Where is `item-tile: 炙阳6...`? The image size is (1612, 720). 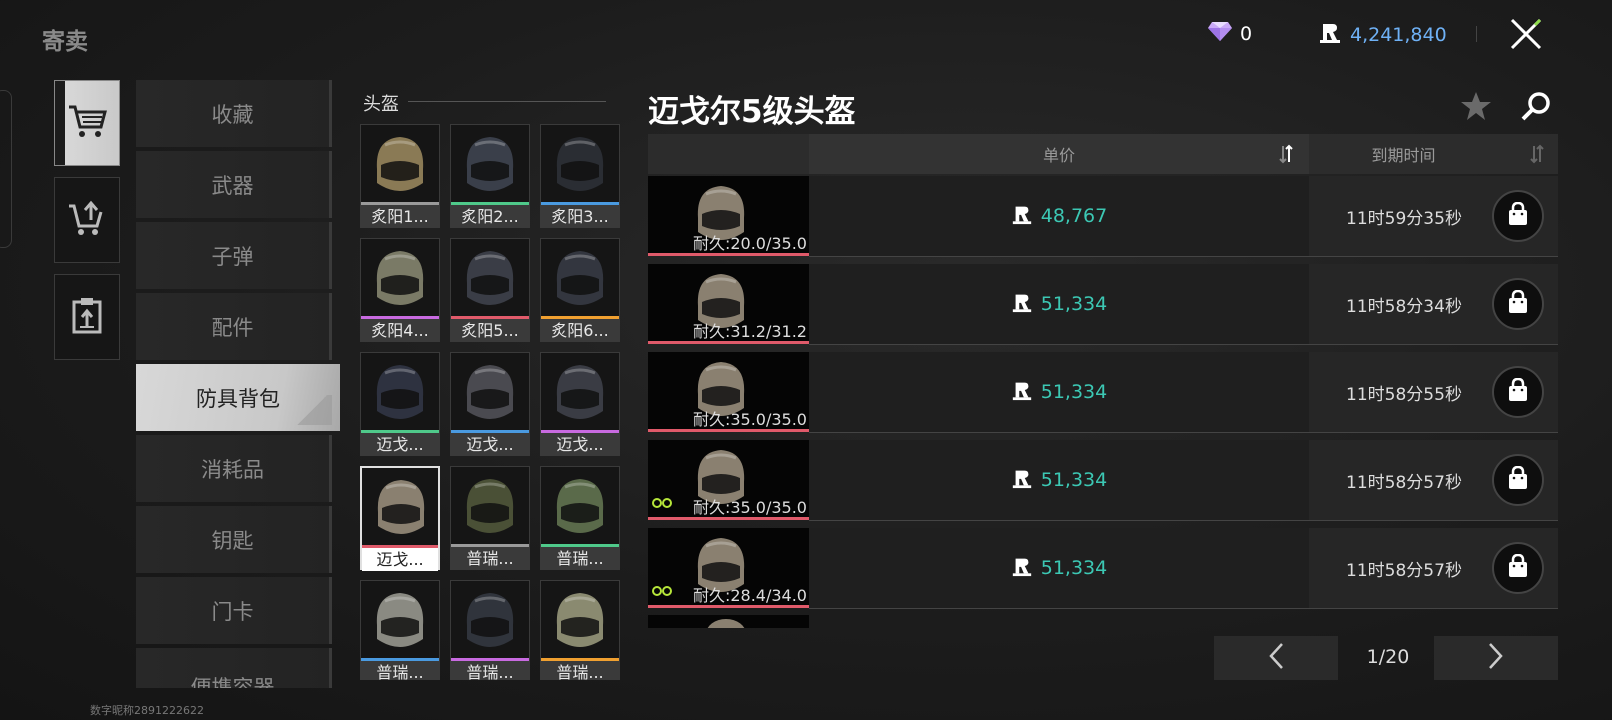 item-tile: 炙阳6... is located at coordinates (580, 290).